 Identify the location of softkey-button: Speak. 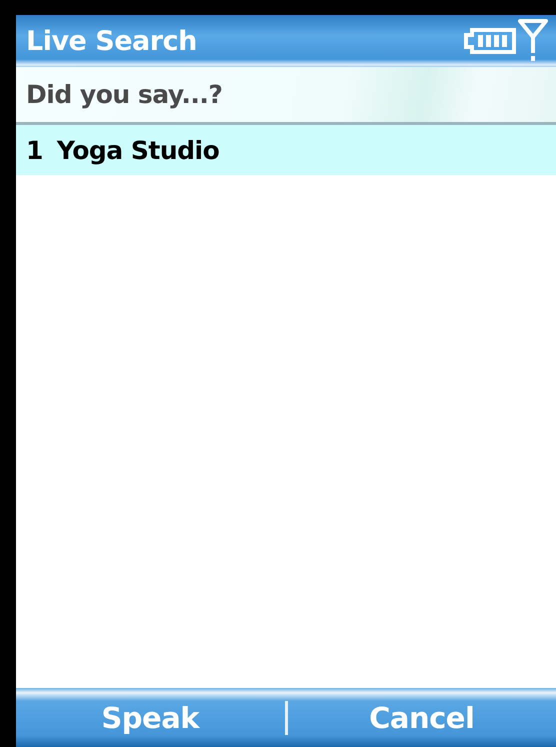
(150, 717).